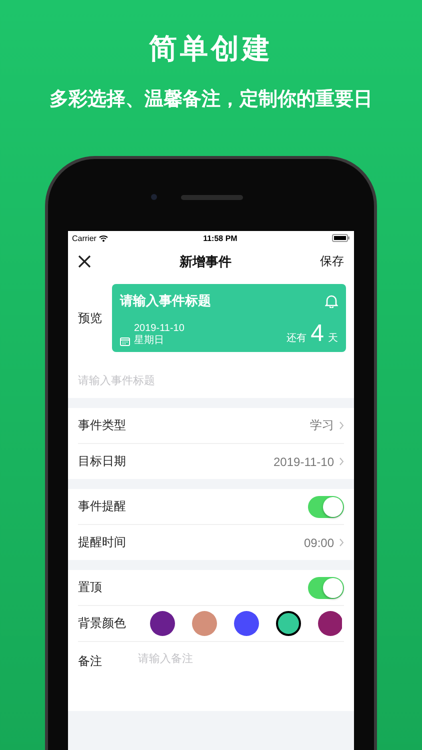 Image resolution: width=422 pixels, height=750 pixels. Describe the element at coordinates (211, 100) in the screenshot. I see `subtitle: 多彩选择、温馨备注，定制你的重要日` at that location.